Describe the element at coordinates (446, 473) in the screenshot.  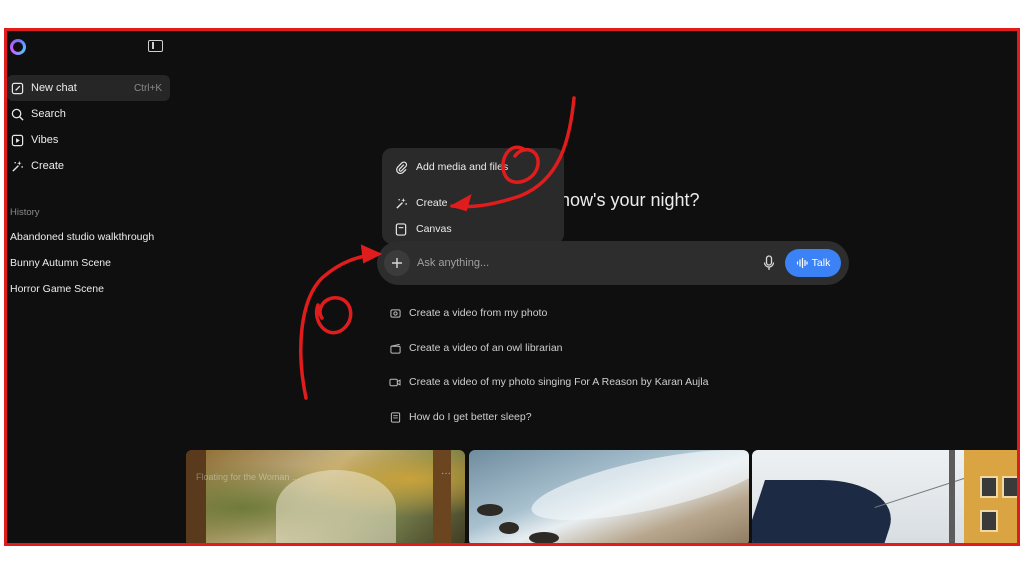
I see `more-options-icon: ···` at that location.